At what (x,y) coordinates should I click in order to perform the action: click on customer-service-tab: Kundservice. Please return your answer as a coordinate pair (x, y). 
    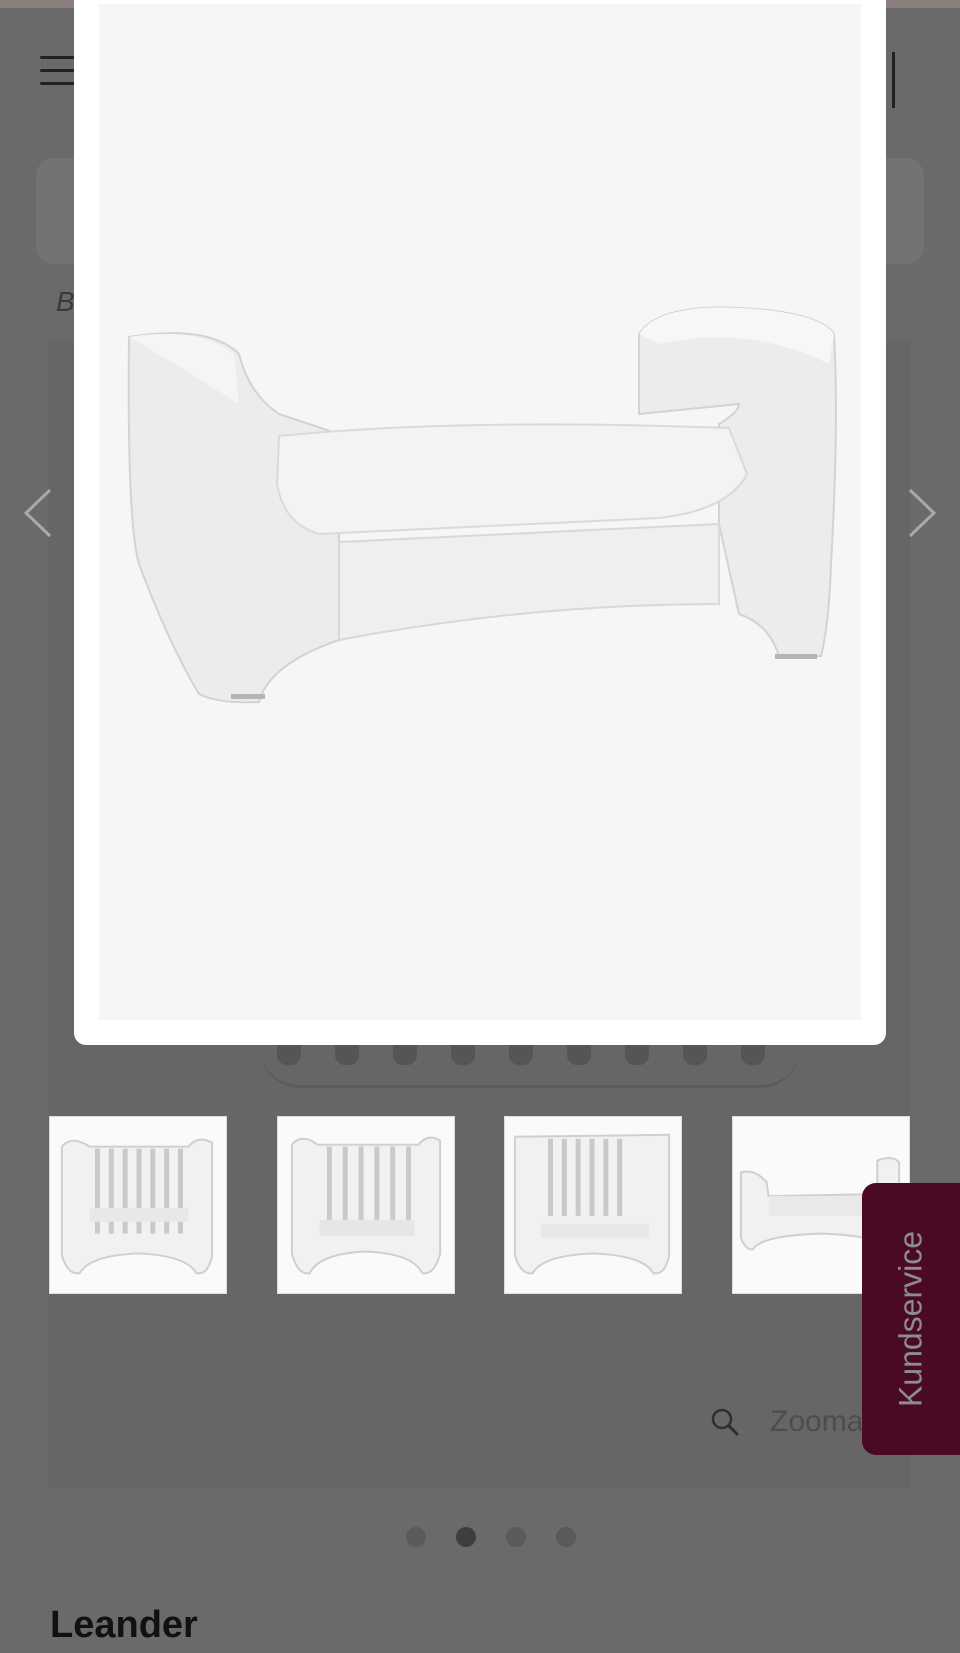
    Looking at the image, I should click on (911, 1319).